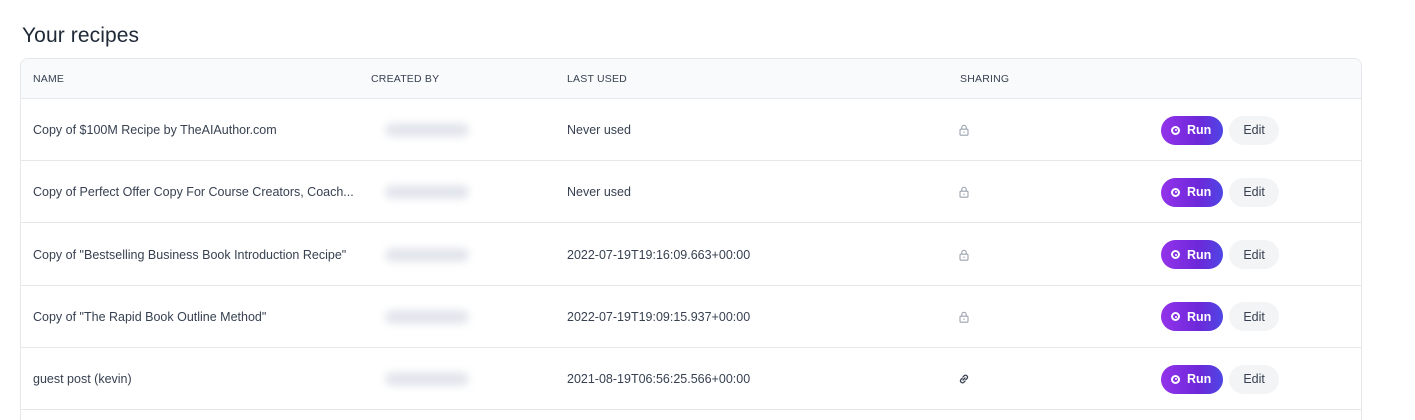 This screenshot has width=1415, height=420. I want to click on last-used: 2021-08-19T06:56:25.566+00:00, so click(659, 379).